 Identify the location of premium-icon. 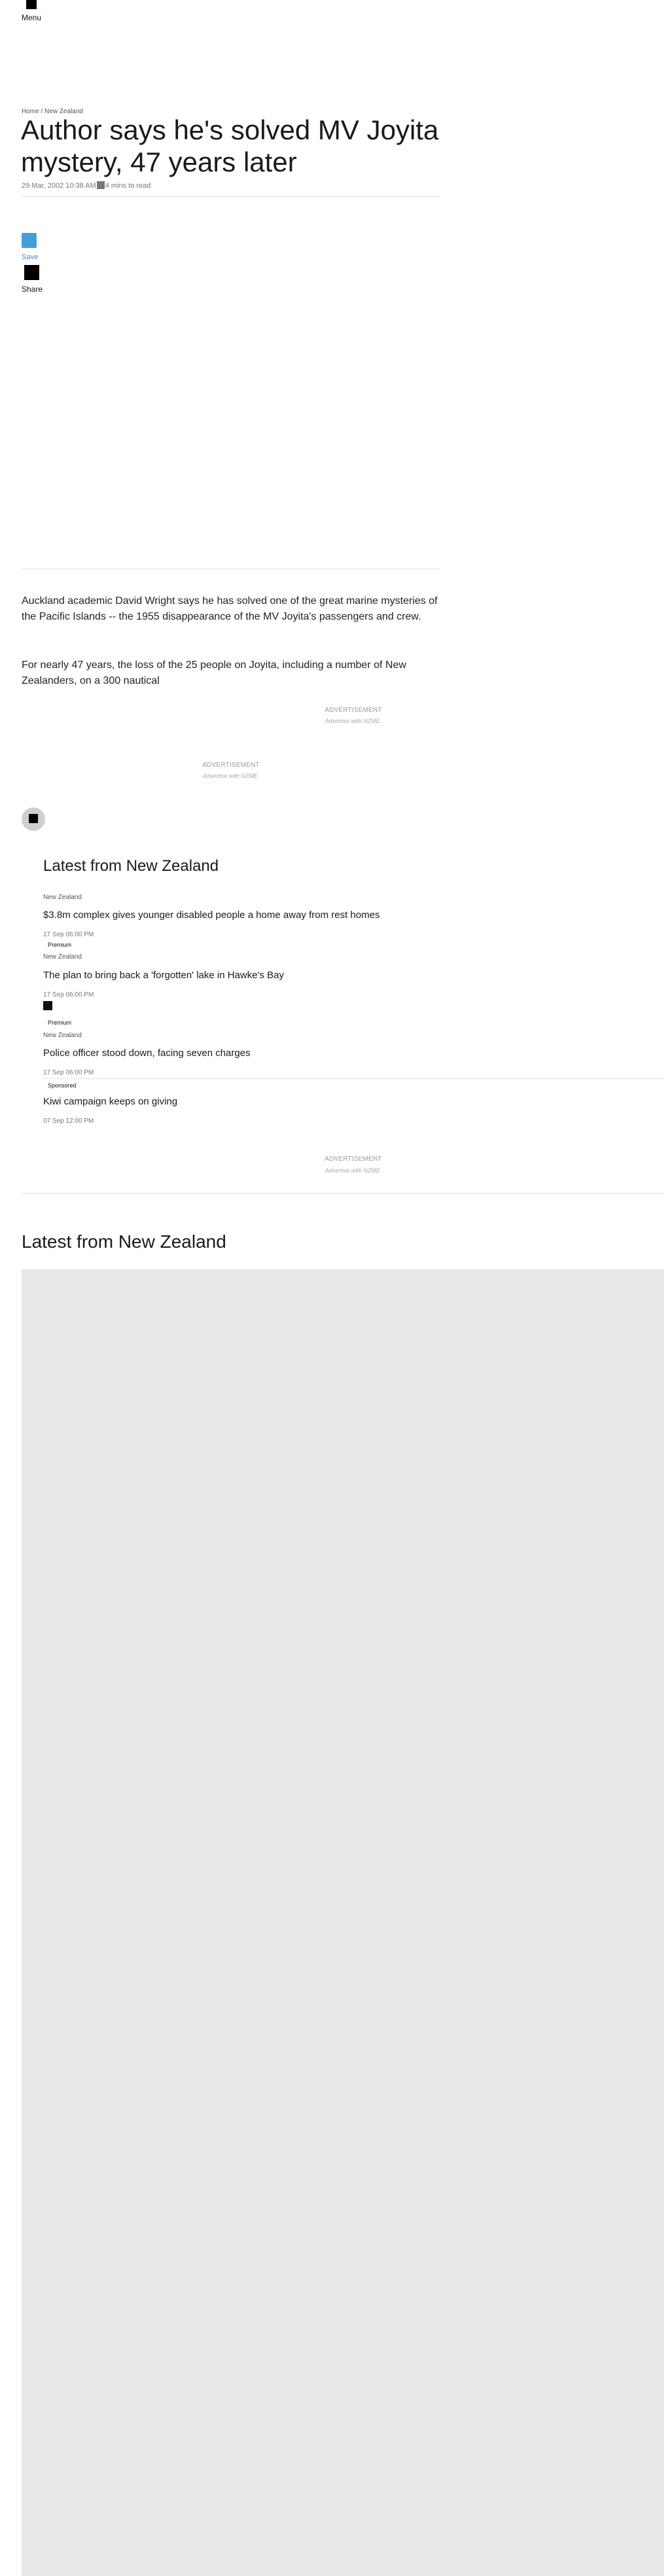
(47, 1006).